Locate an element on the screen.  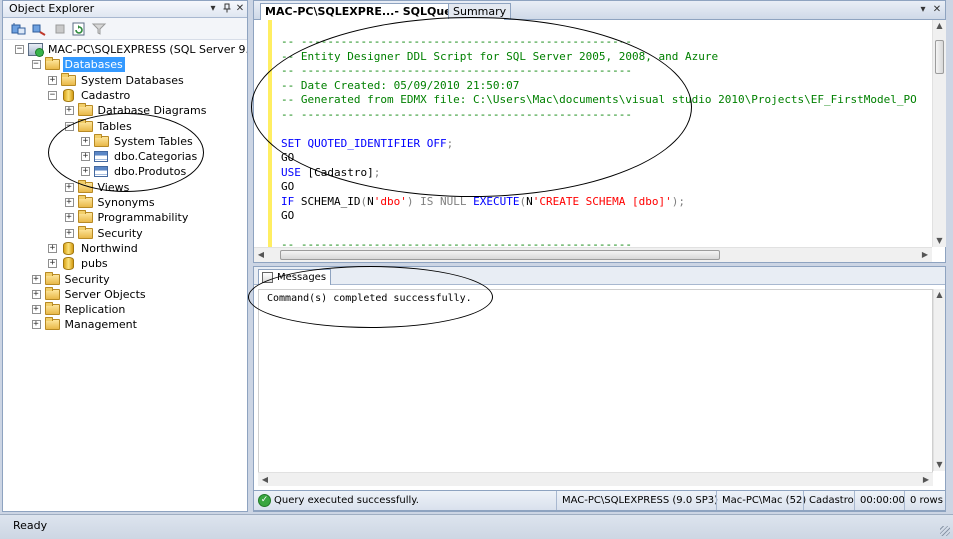
tab-messages: Messages is located at coordinates (295, 277).